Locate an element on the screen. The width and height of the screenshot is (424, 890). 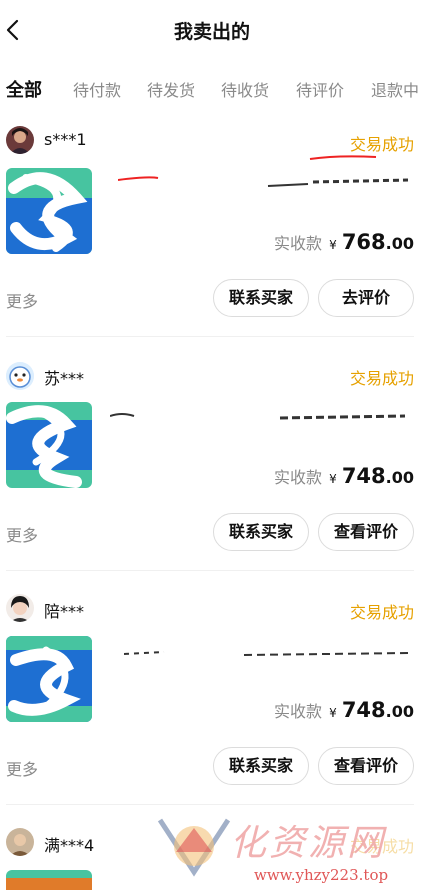
header-bar: 我卖出的 is located at coordinates (212, 29).